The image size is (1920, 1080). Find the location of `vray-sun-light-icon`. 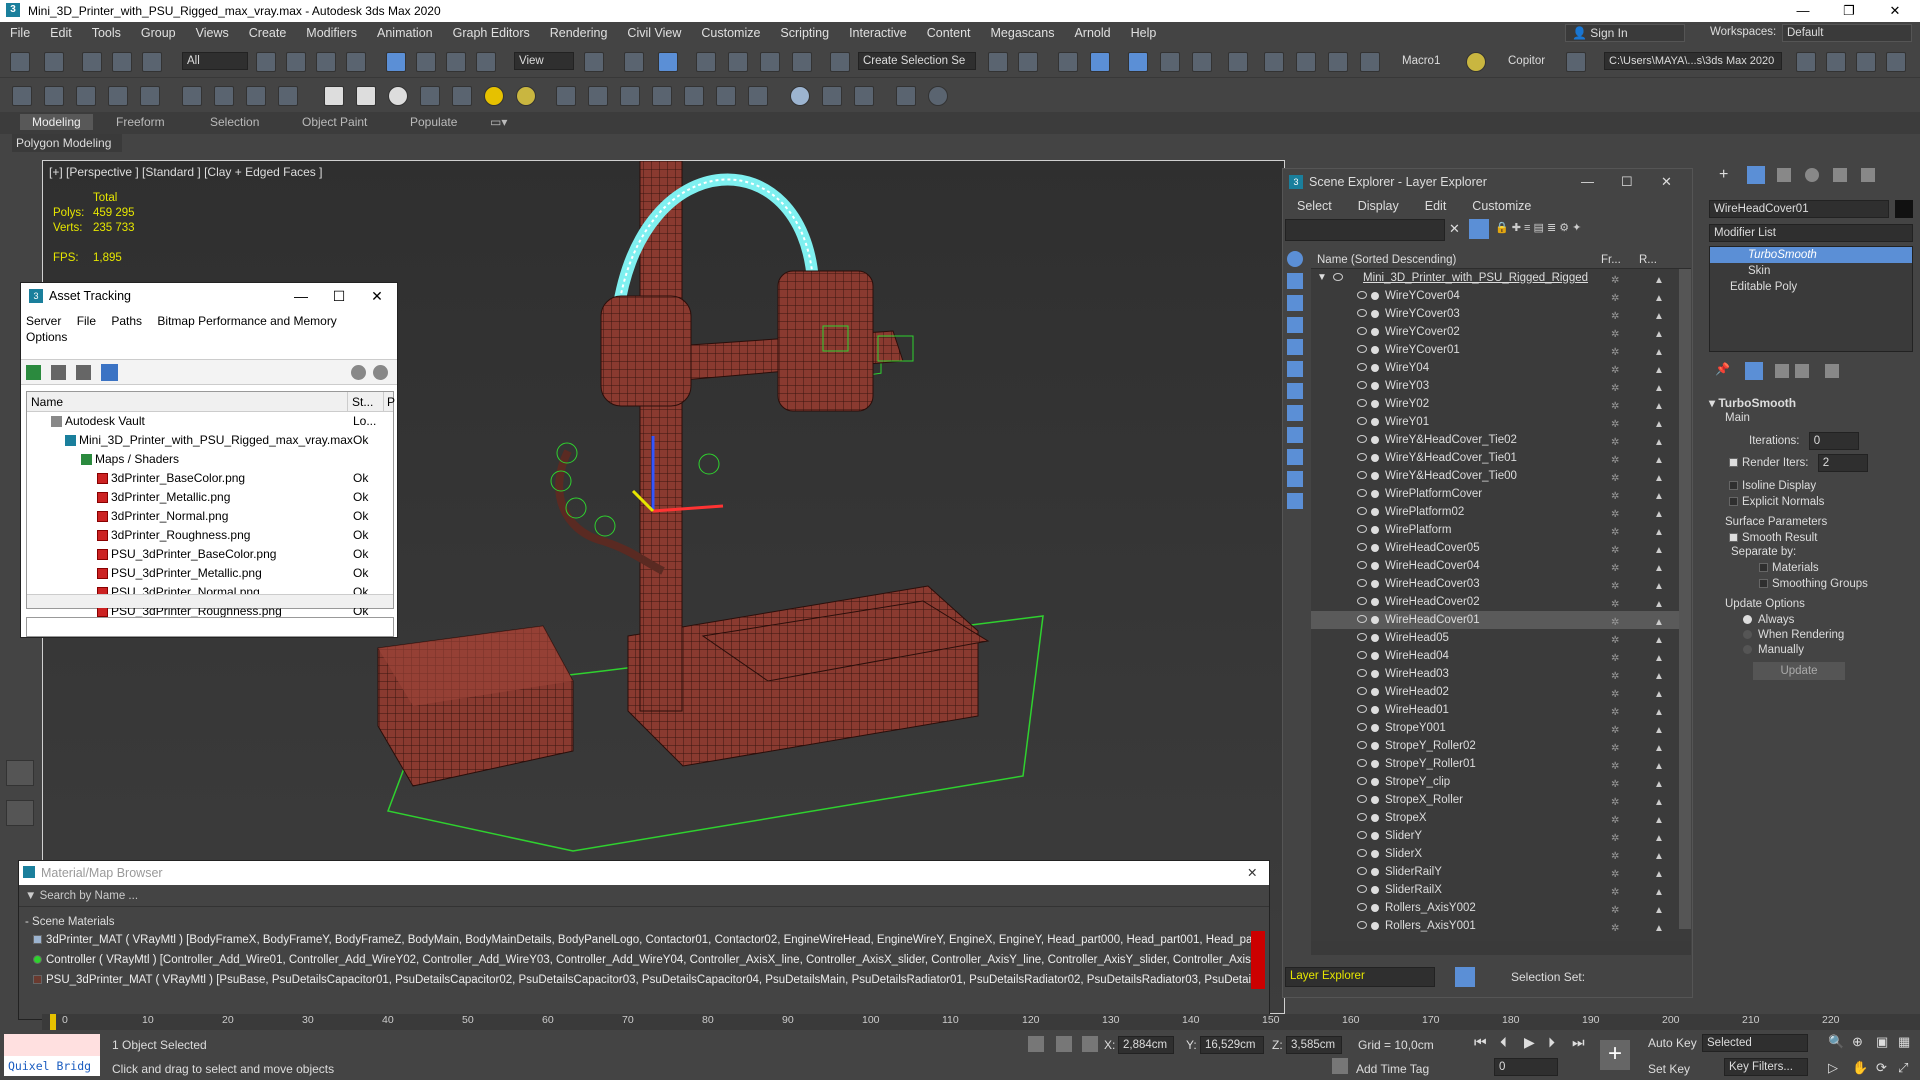

vray-sun-light-icon is located at coordinates (494, 96).